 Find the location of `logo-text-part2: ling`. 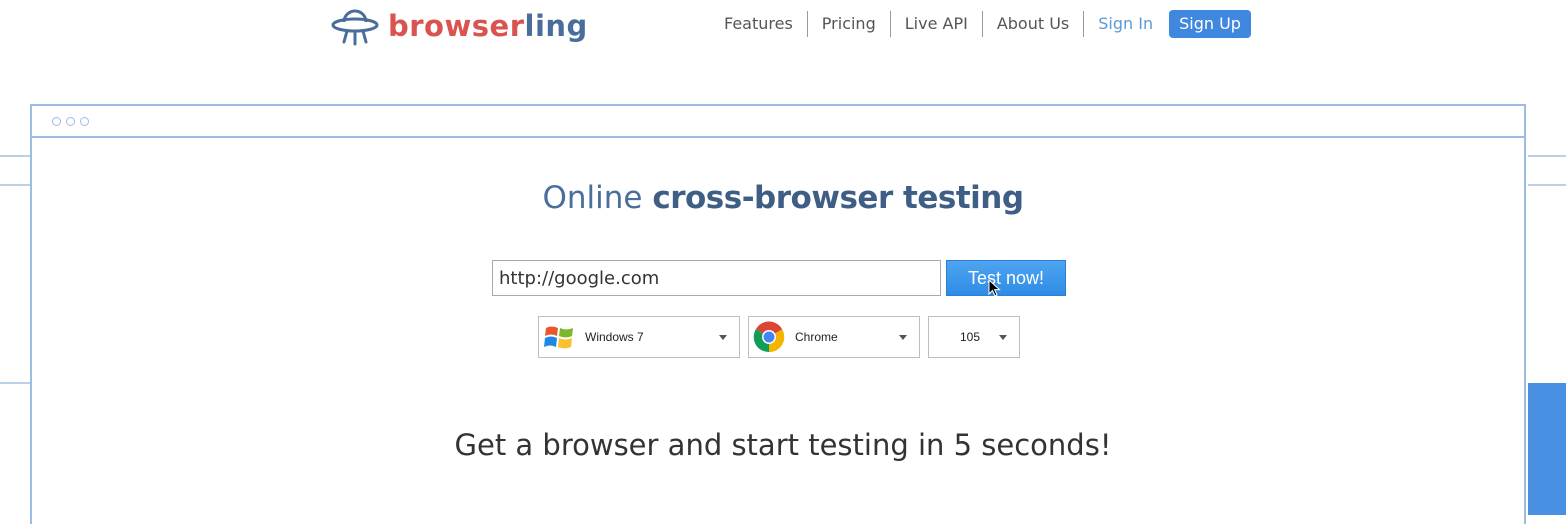

logo-text-part2: ling is located at coordinates (556, 26).